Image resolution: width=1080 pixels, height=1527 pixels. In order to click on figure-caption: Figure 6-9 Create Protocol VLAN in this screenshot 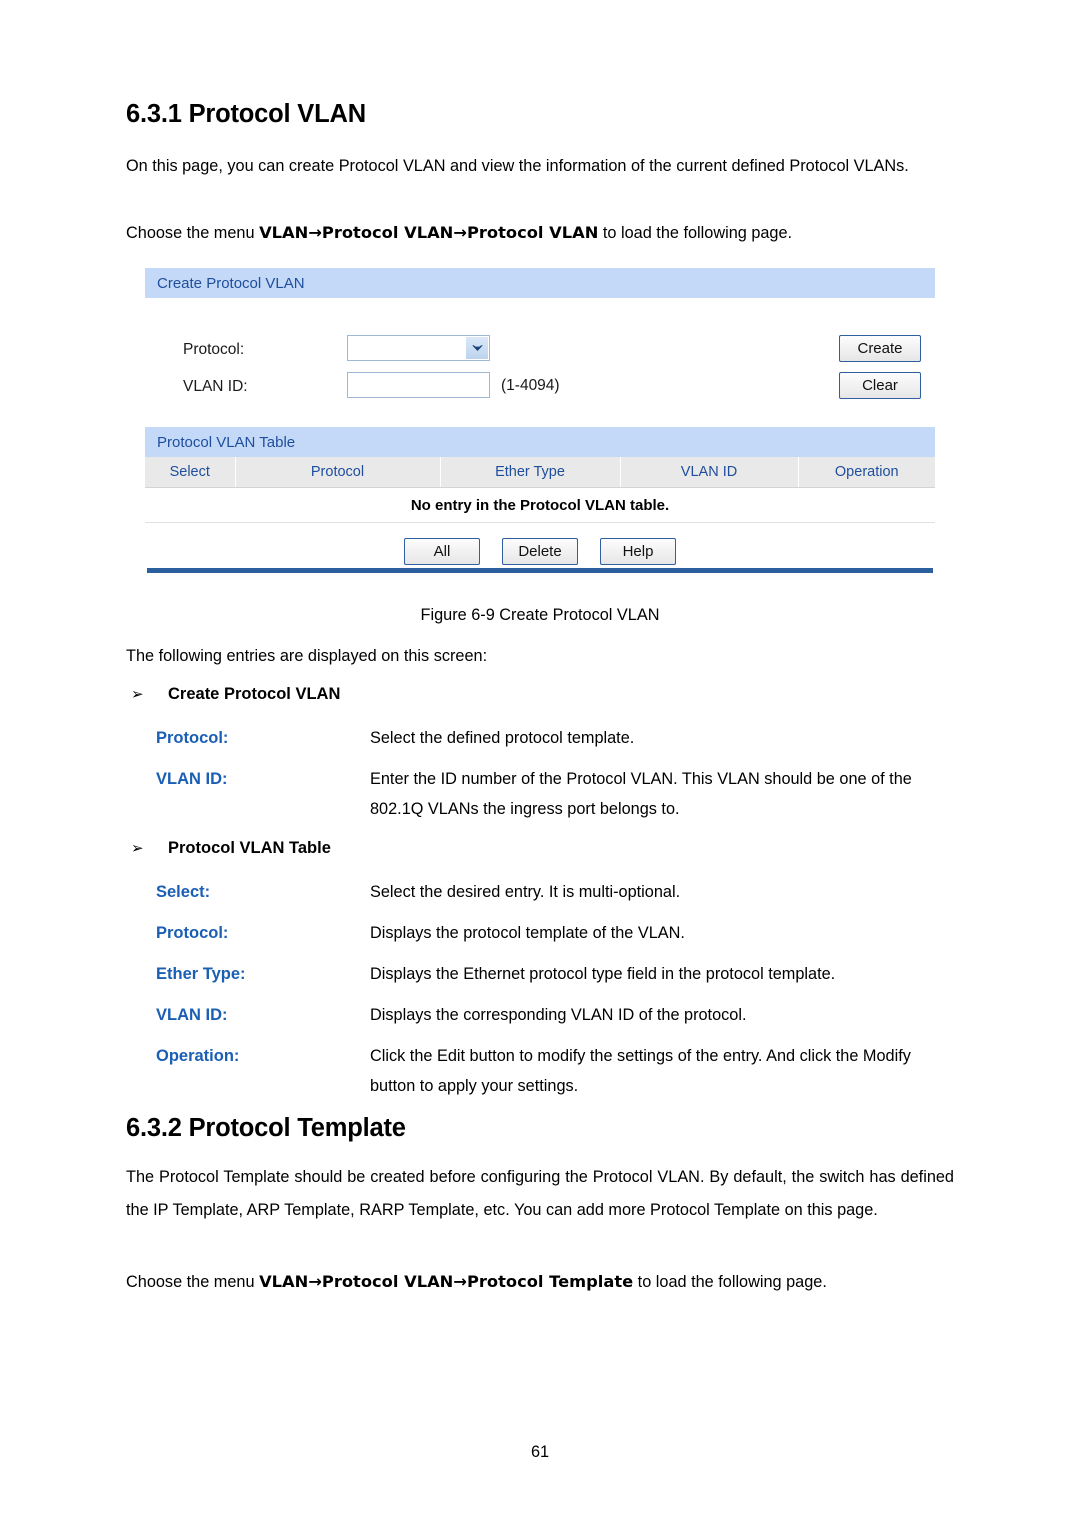, I will do `click(540, 615)`.